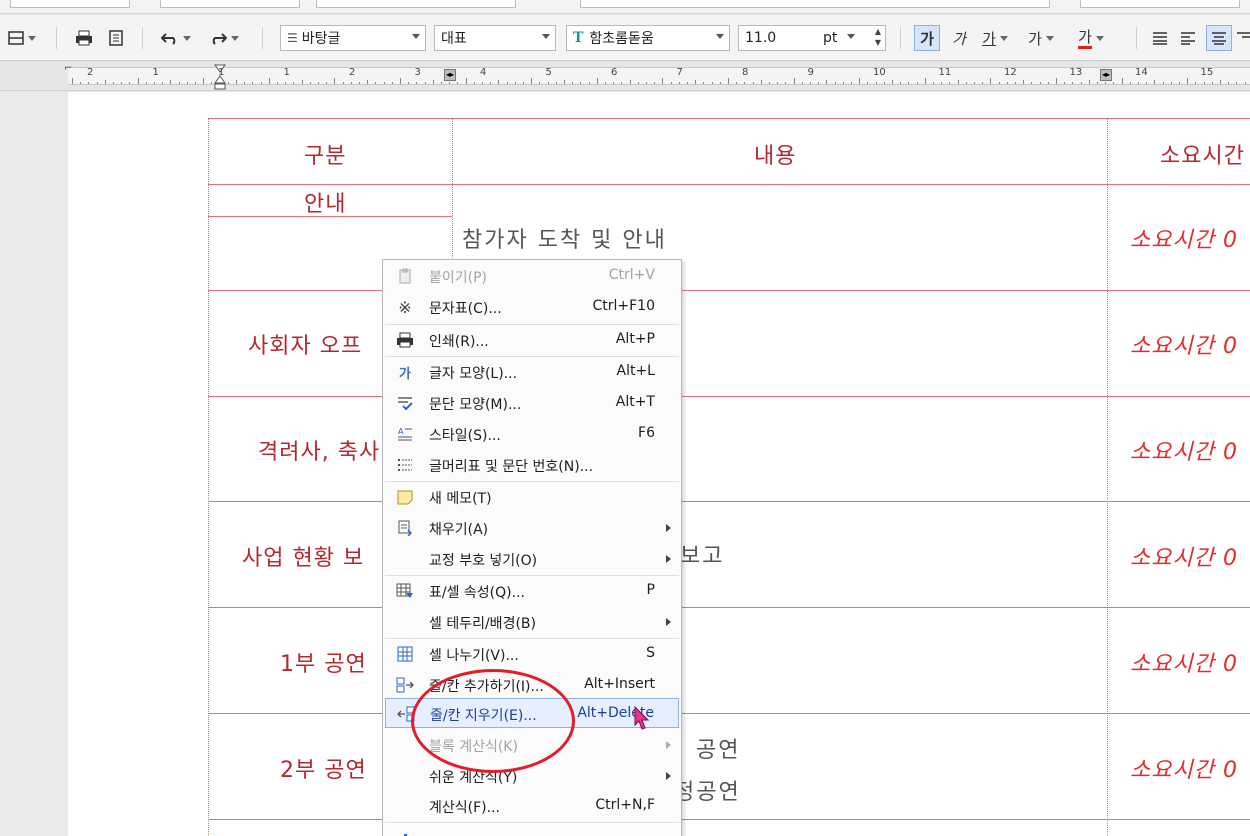 The height and width of the screenshot is (836, 1250). What do you see at coordinates (532, 559) in the screenshot?
I see `menu-item-proofread: 교정 부호 넣기(O)` at bounding box center [532, 559].